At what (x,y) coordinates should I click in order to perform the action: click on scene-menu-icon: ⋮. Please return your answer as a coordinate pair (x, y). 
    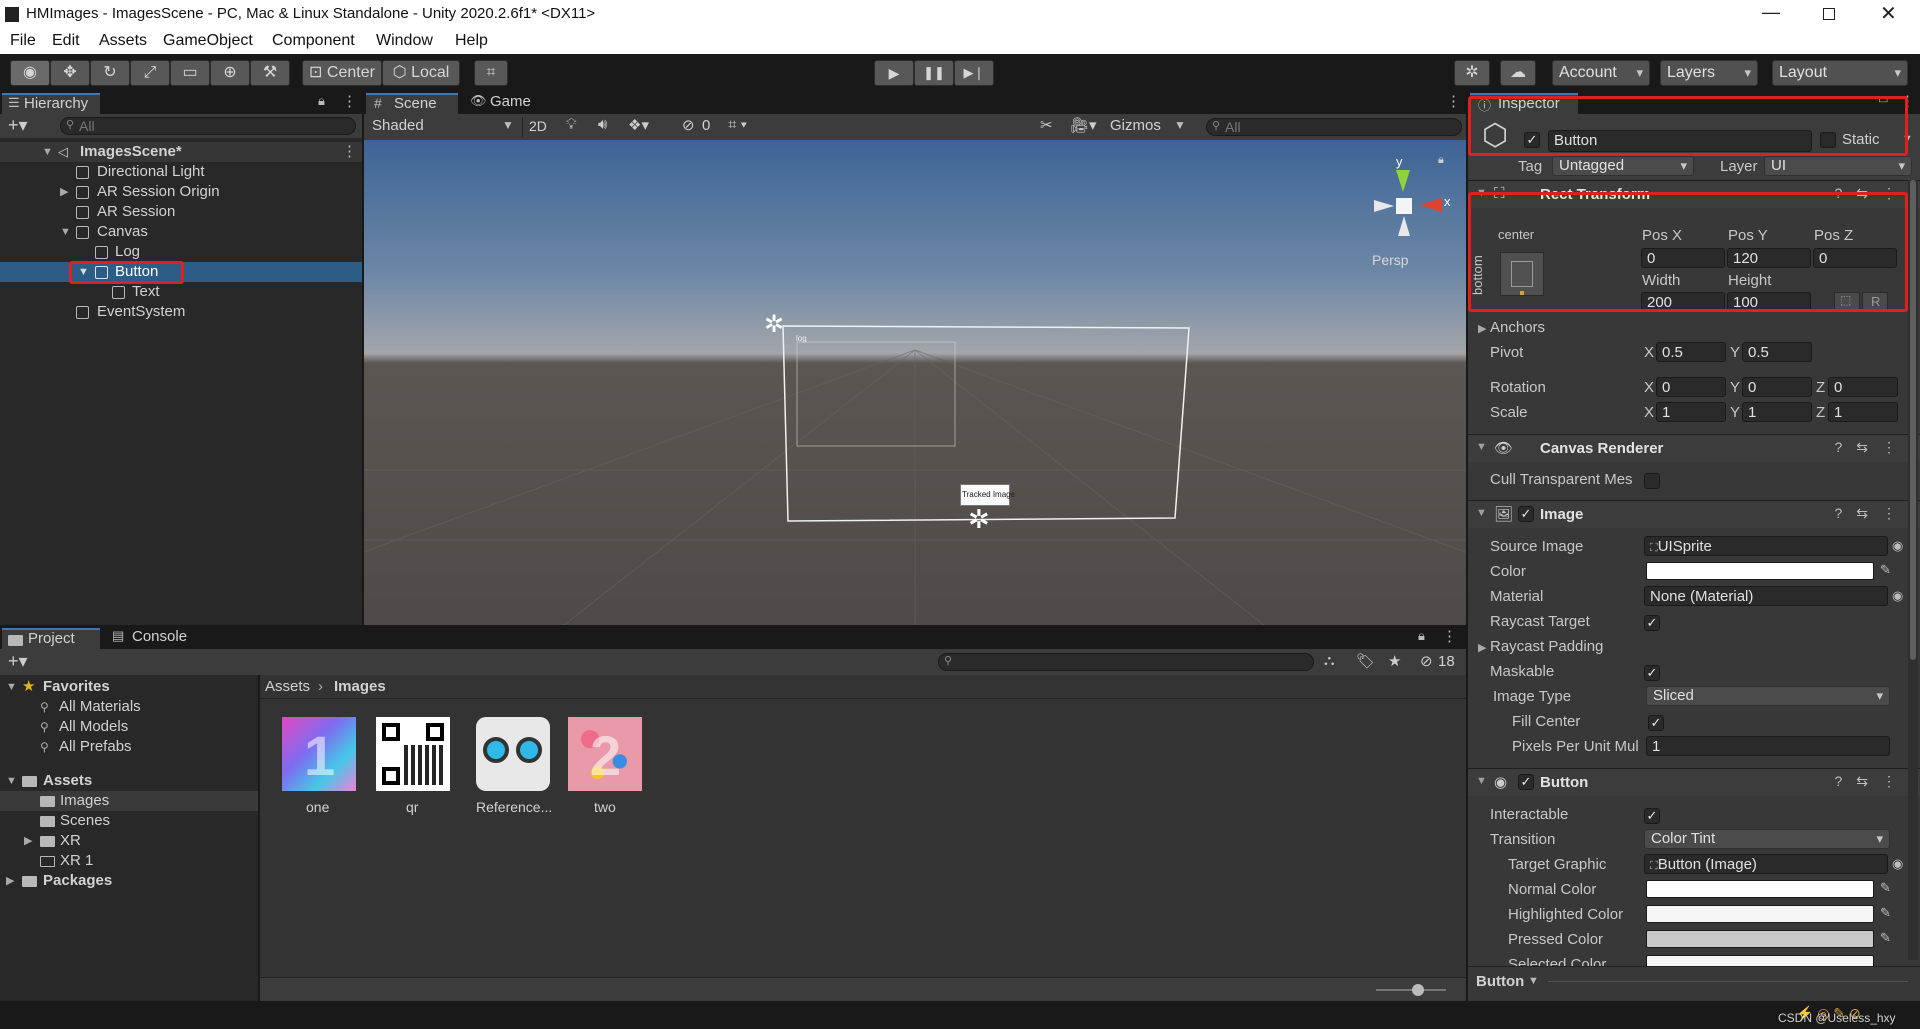
    Looking at the image, I should click on (349, 152).